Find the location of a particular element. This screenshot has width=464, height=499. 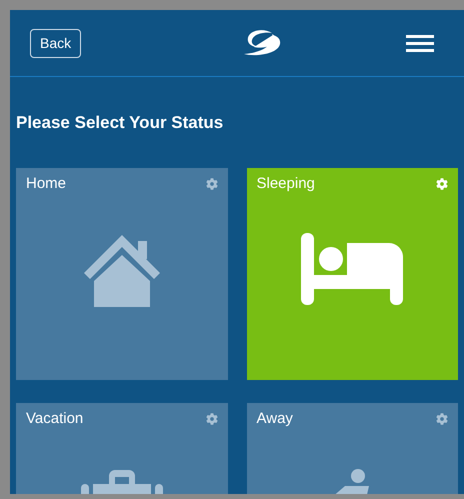

back-button: Back is located at coordinates (56, 43).